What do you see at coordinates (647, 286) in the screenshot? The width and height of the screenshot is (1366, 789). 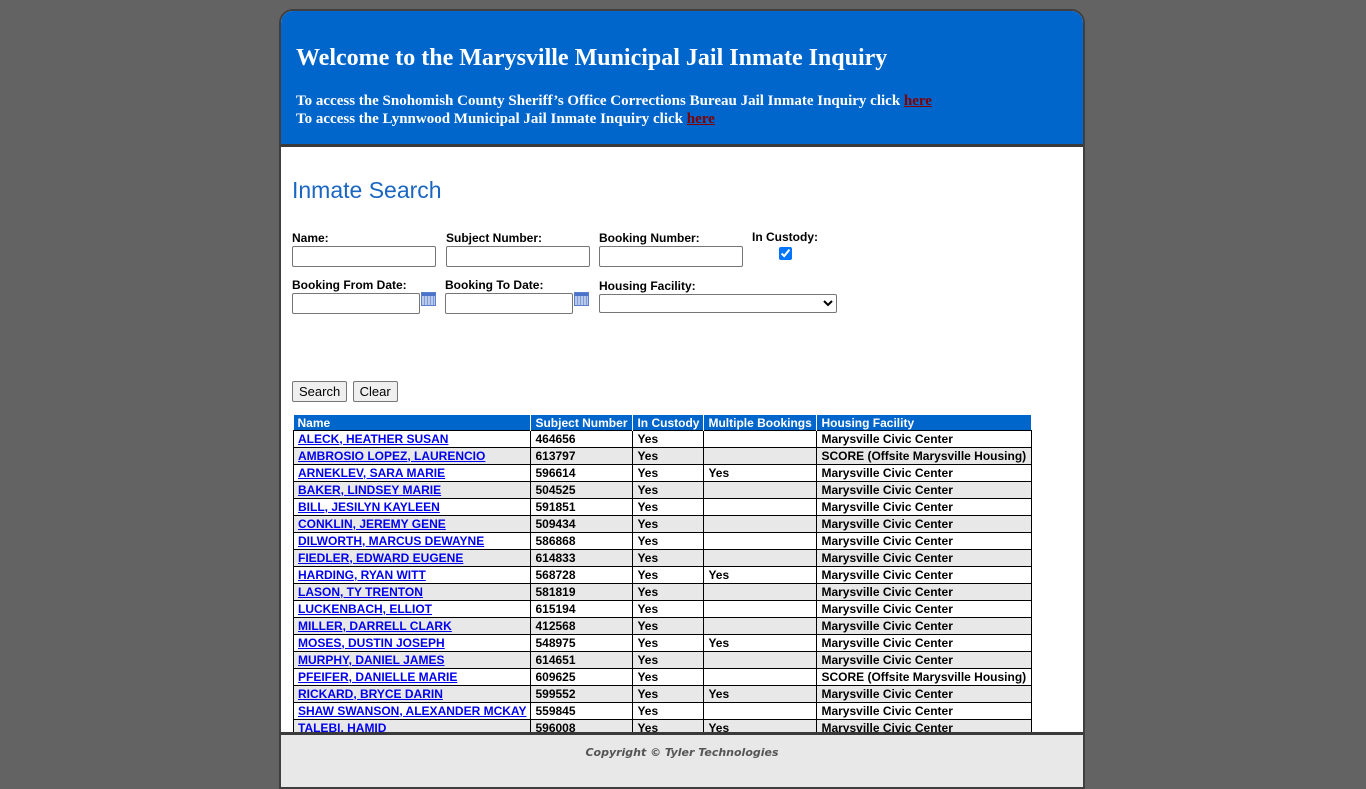 I see `housing-facility-label: Housing Facility:` at bounding box center [647, 286].